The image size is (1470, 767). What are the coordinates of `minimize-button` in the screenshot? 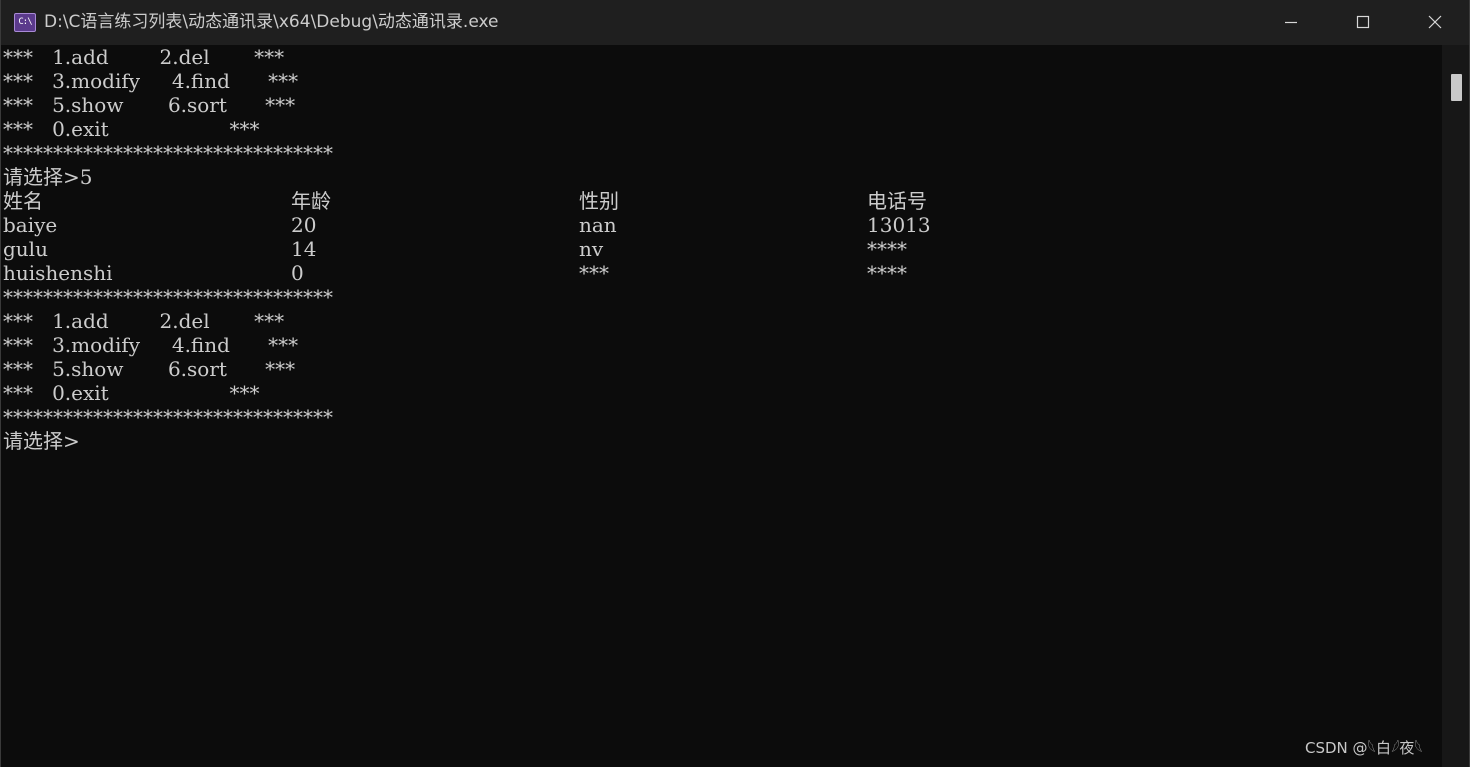 It's located at (1291, 22).